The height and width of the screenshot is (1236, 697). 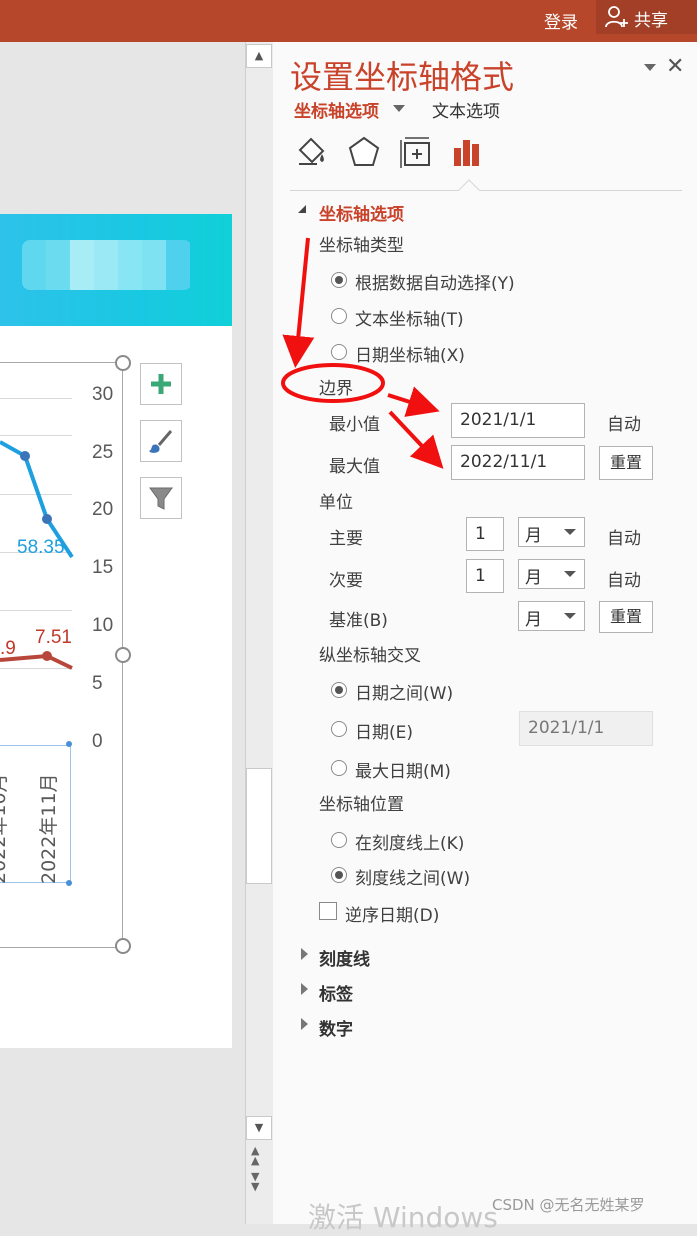 I want to click on section-expanded-icon, so click(x=302, y=209).